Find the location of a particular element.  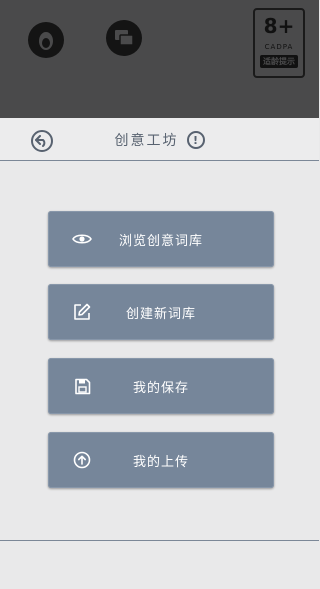

age-rating-org: CADPA is located at coordinates (279, 47).